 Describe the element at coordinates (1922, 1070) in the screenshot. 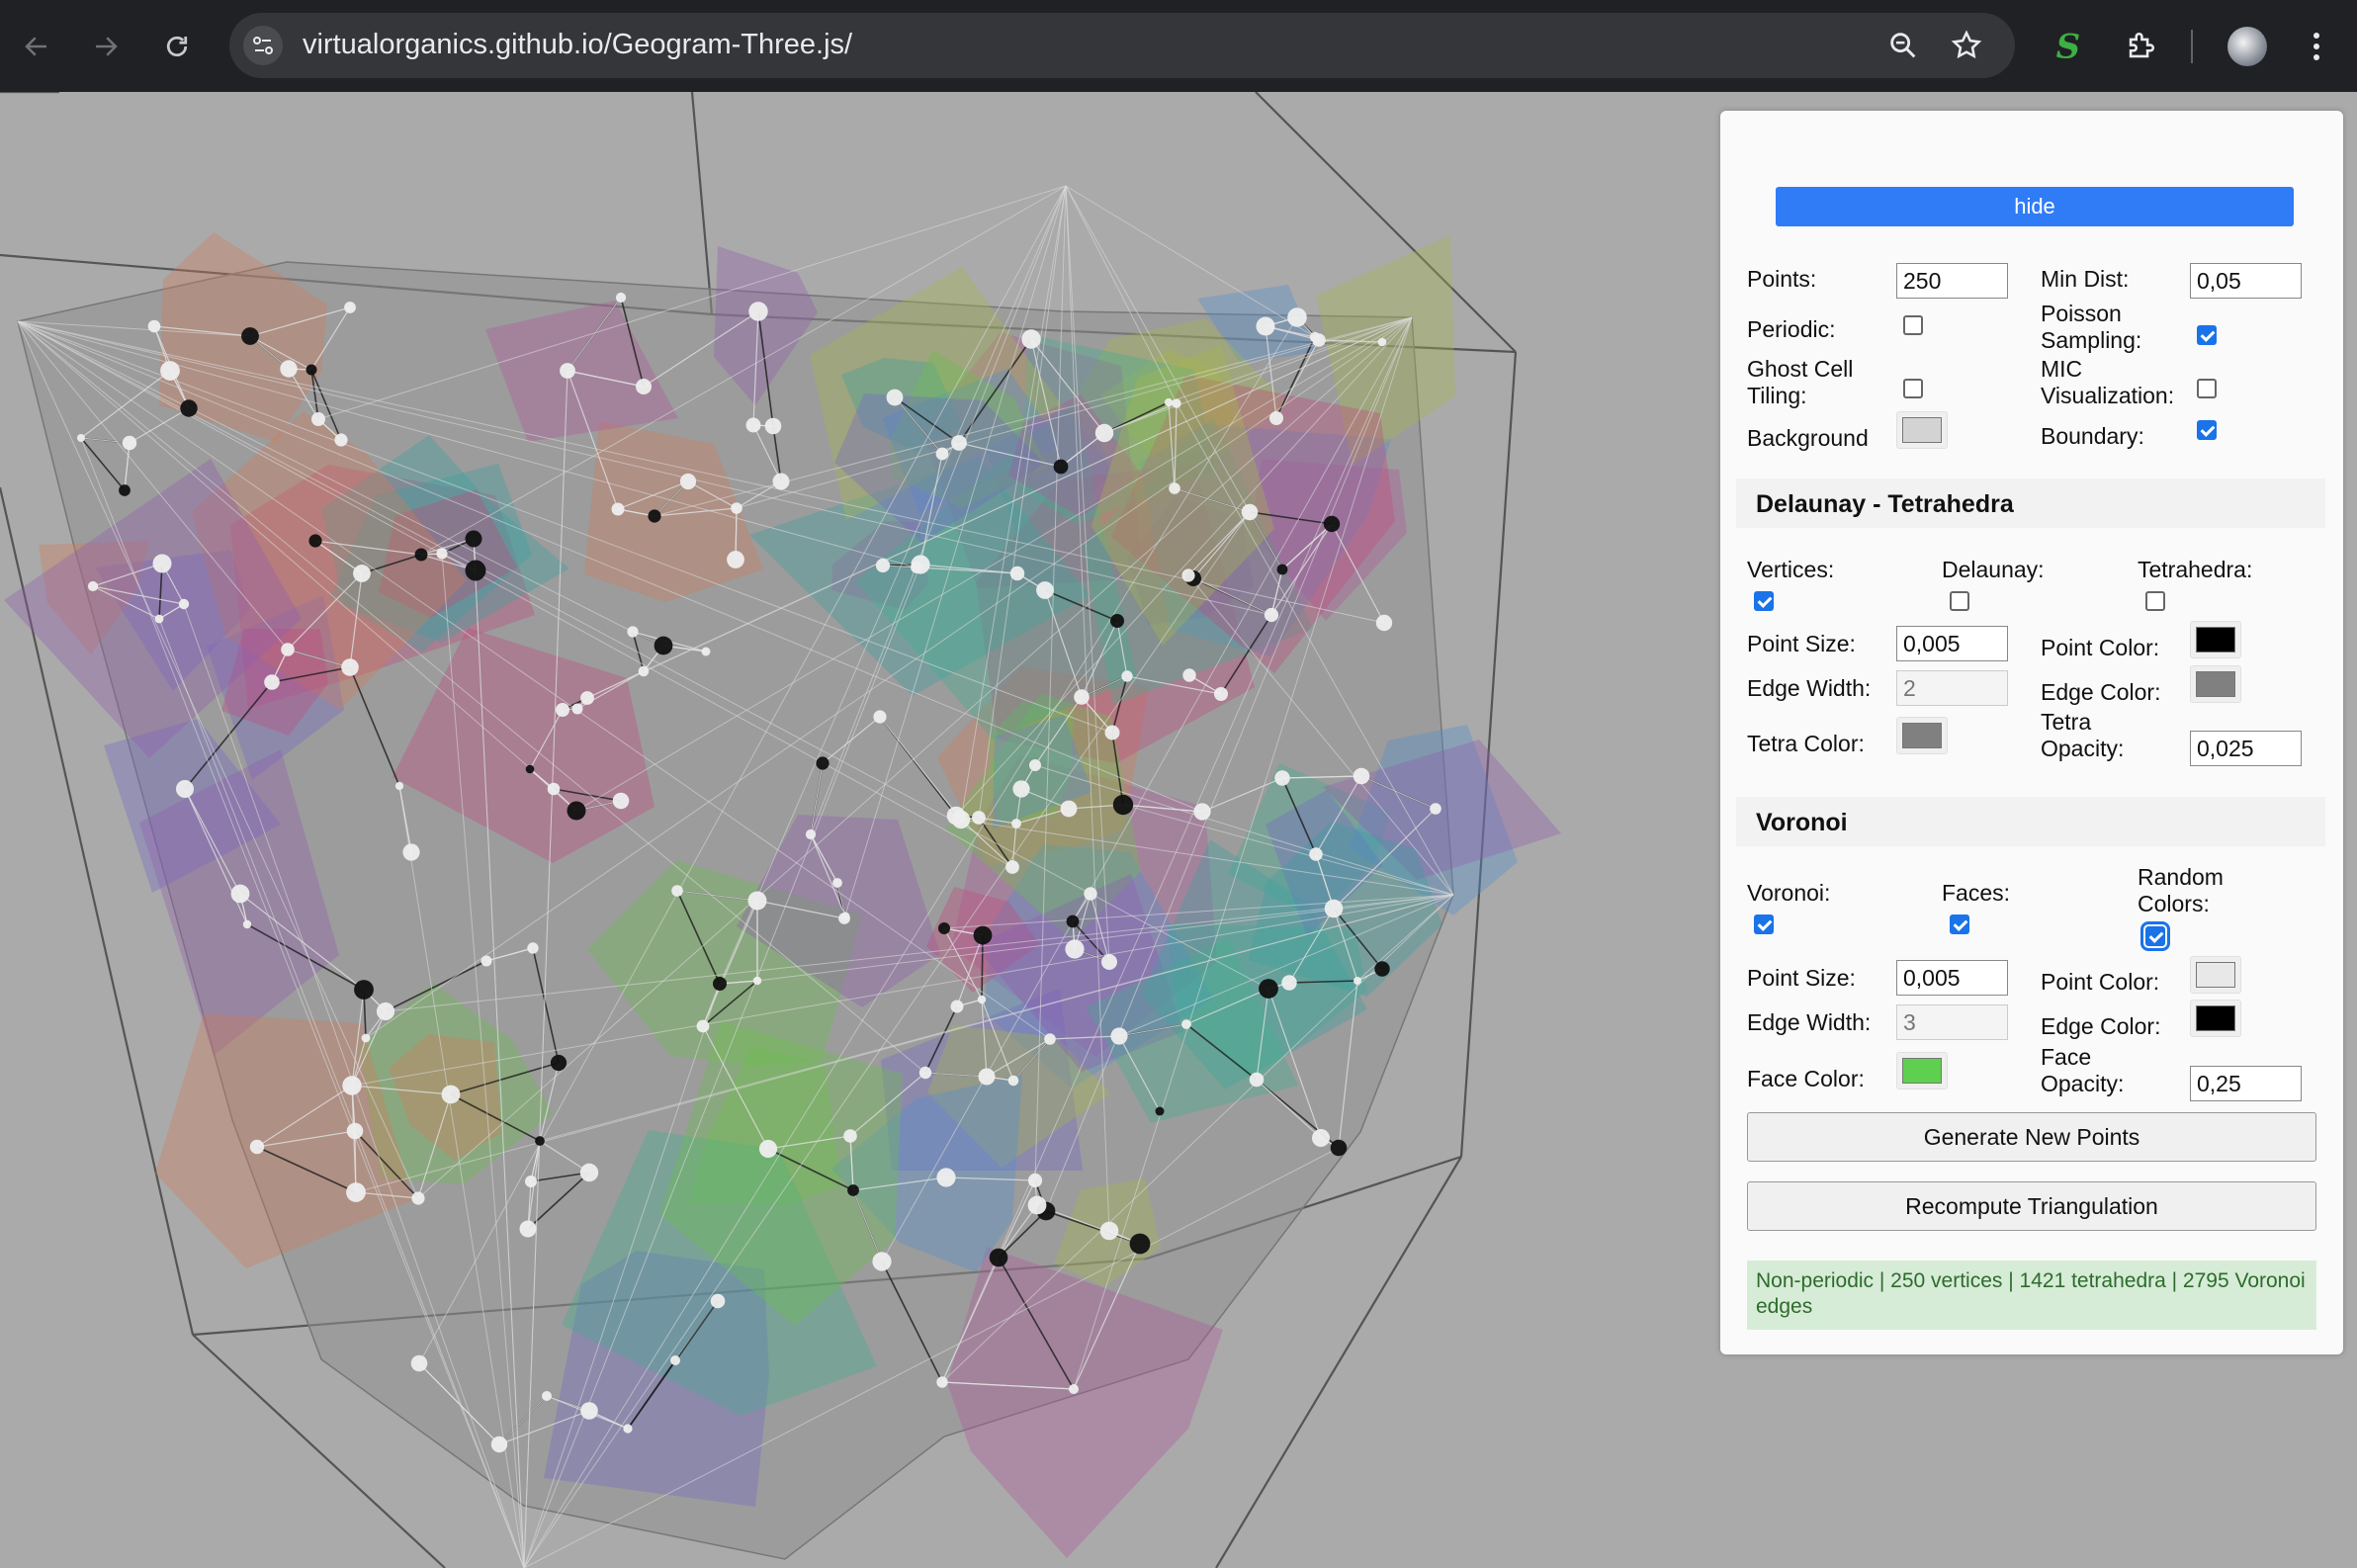

I see `face-color-picker` at that location.